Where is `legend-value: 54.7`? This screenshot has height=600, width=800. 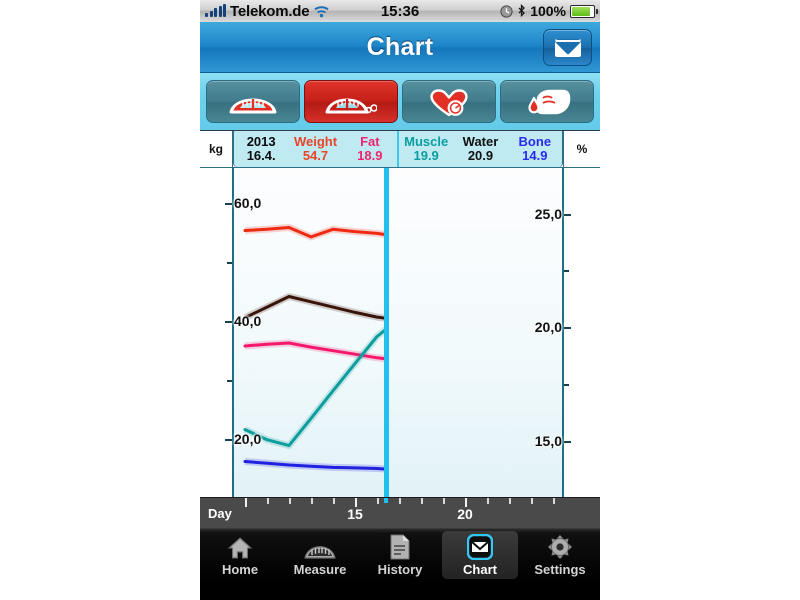
legend-value: 54.7 is located at coordinates (315, 155).